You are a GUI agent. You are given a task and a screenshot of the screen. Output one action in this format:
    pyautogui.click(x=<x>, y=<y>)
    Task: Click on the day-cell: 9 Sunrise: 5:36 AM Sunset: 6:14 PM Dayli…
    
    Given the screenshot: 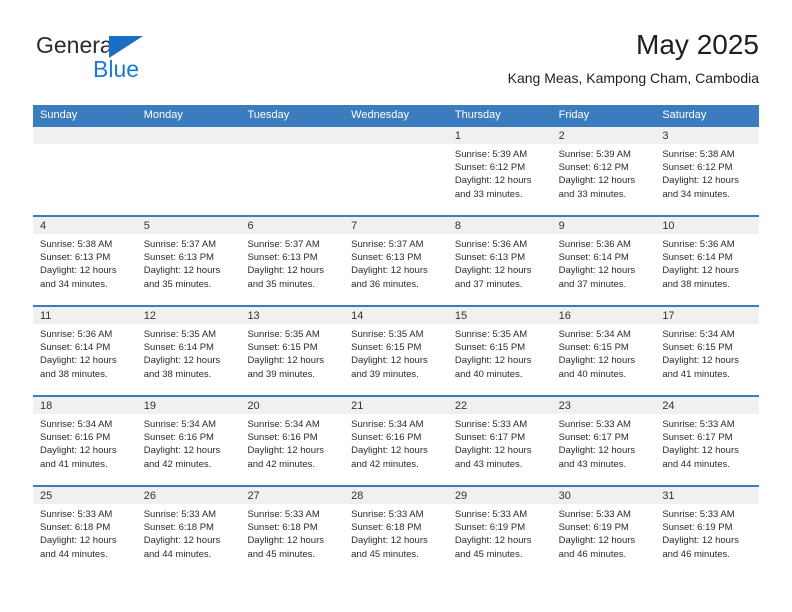 What is the action you would take?
    pyautogui.click(x=603, y=261)
    